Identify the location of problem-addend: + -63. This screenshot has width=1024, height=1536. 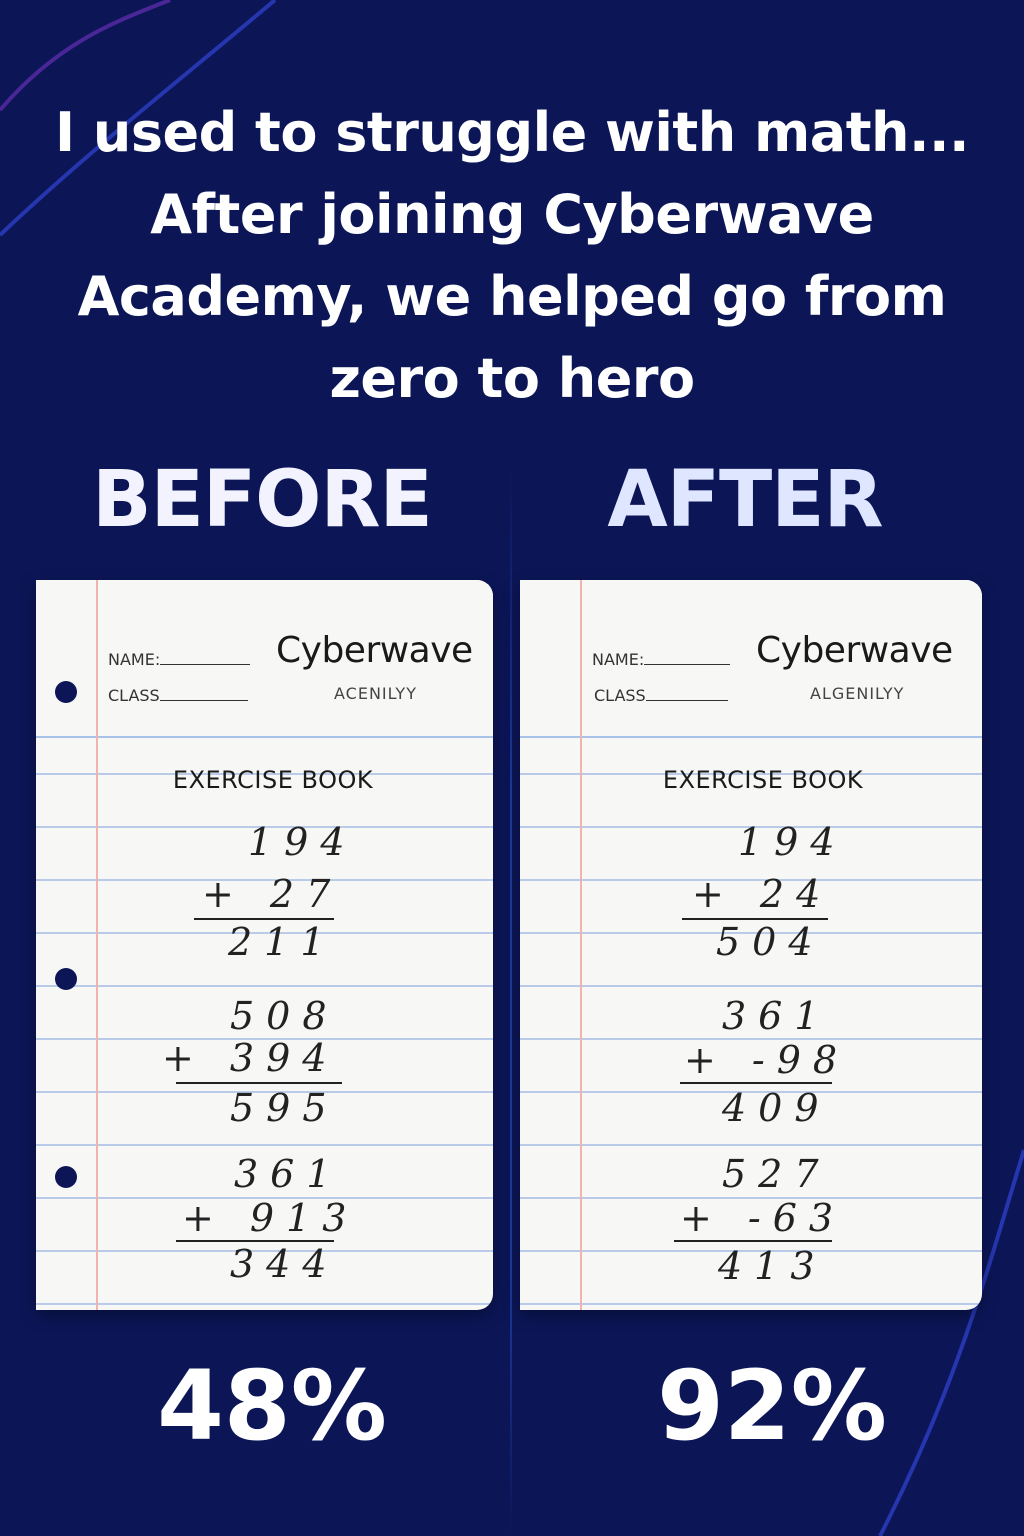
(763, 1218).